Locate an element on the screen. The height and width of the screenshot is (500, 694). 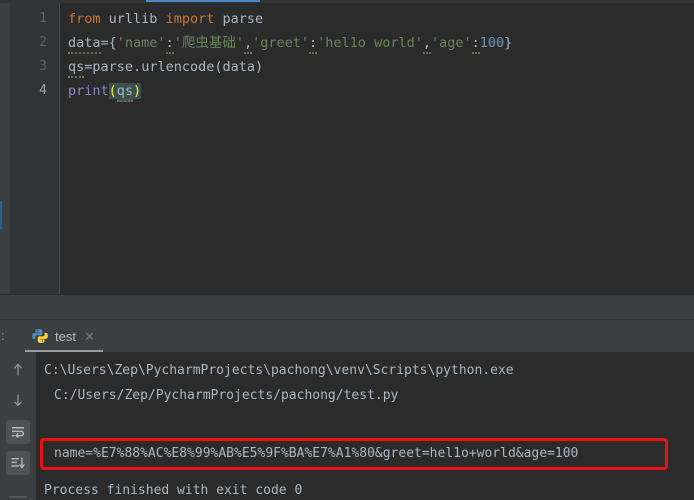
paren-open-2: ( is located at coordinates (112, 91).